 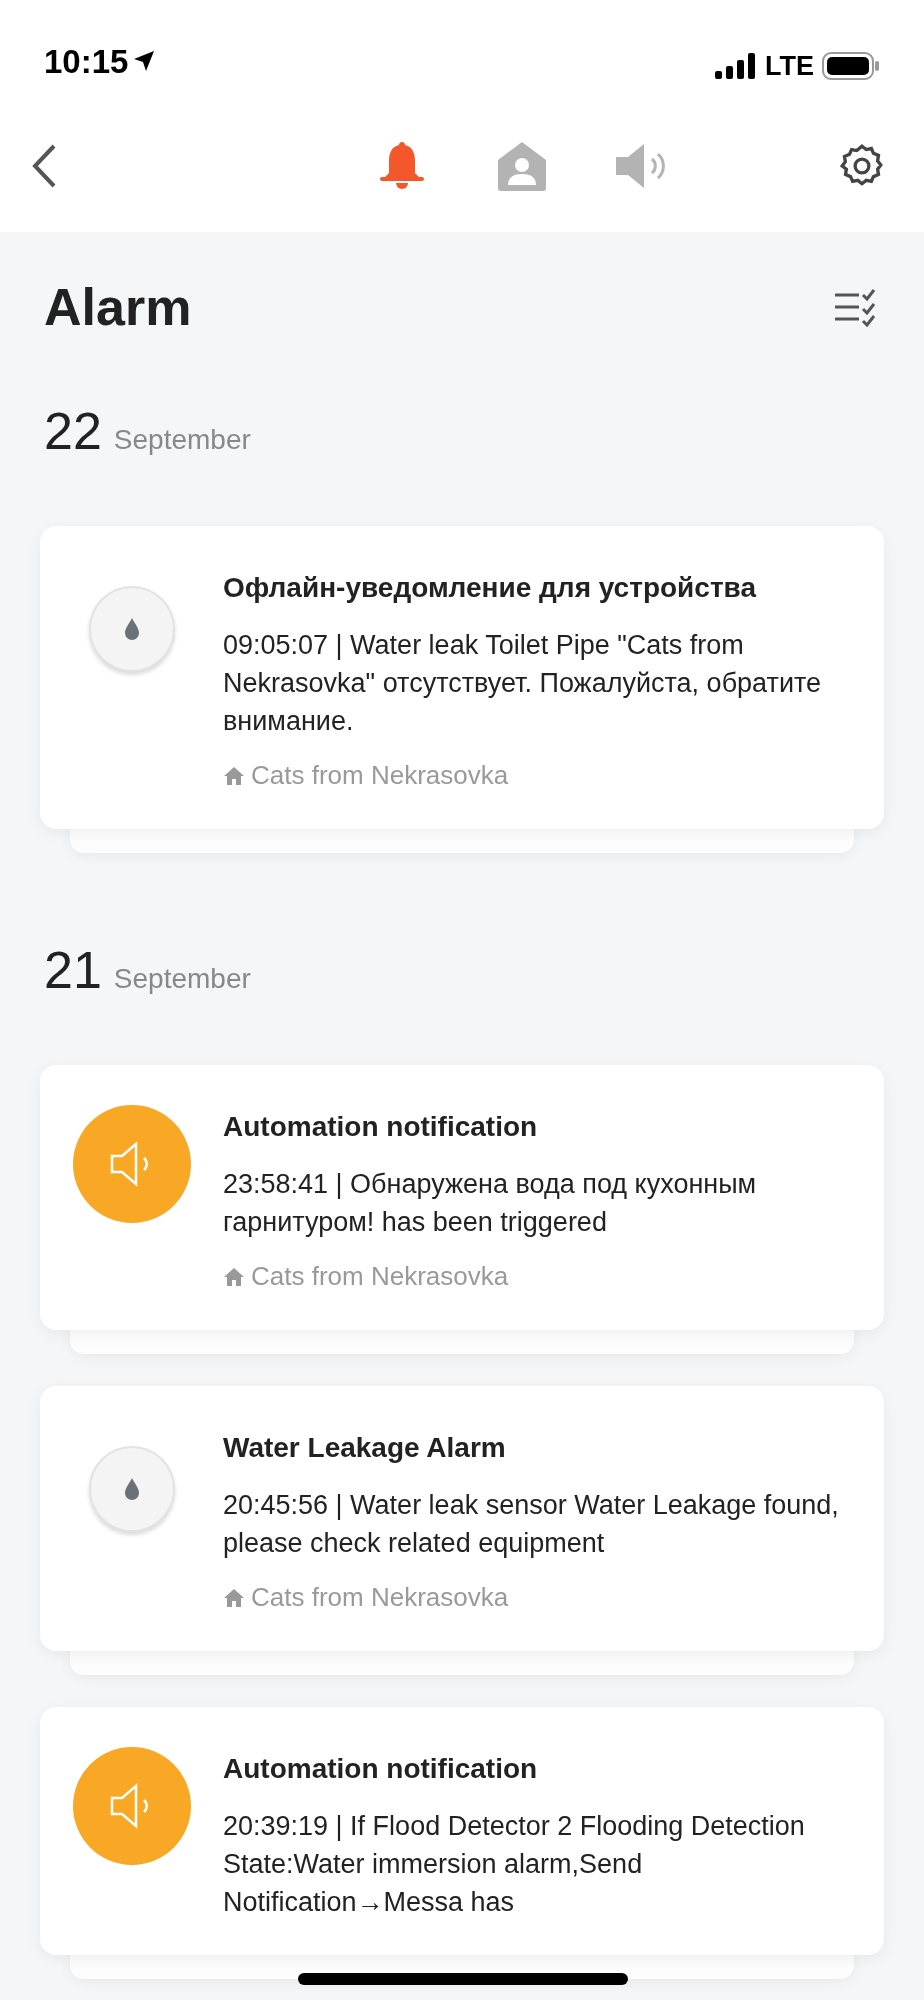 What do you see at coordinates (531, 1524) in the screenshot?
I see `notification-message: 20:45:56 | Water leak sensor Water Leakage found, please check related equipment` at bounding box center [531, 1524].